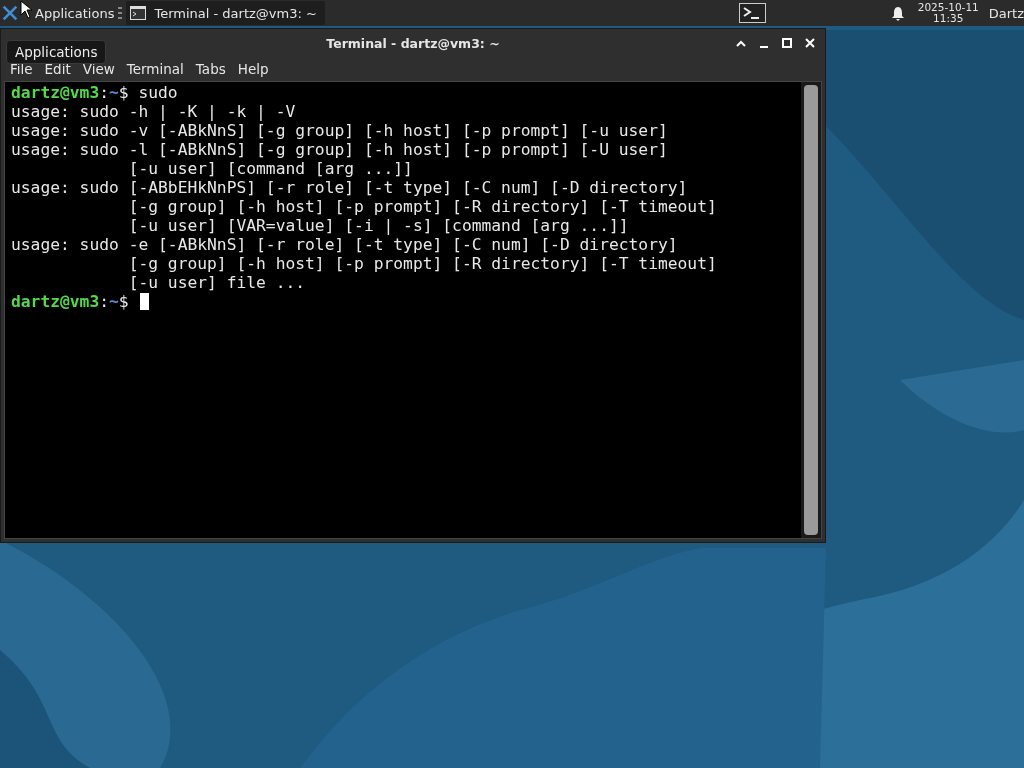  I want to click on handle-icon, so click(120, 13).